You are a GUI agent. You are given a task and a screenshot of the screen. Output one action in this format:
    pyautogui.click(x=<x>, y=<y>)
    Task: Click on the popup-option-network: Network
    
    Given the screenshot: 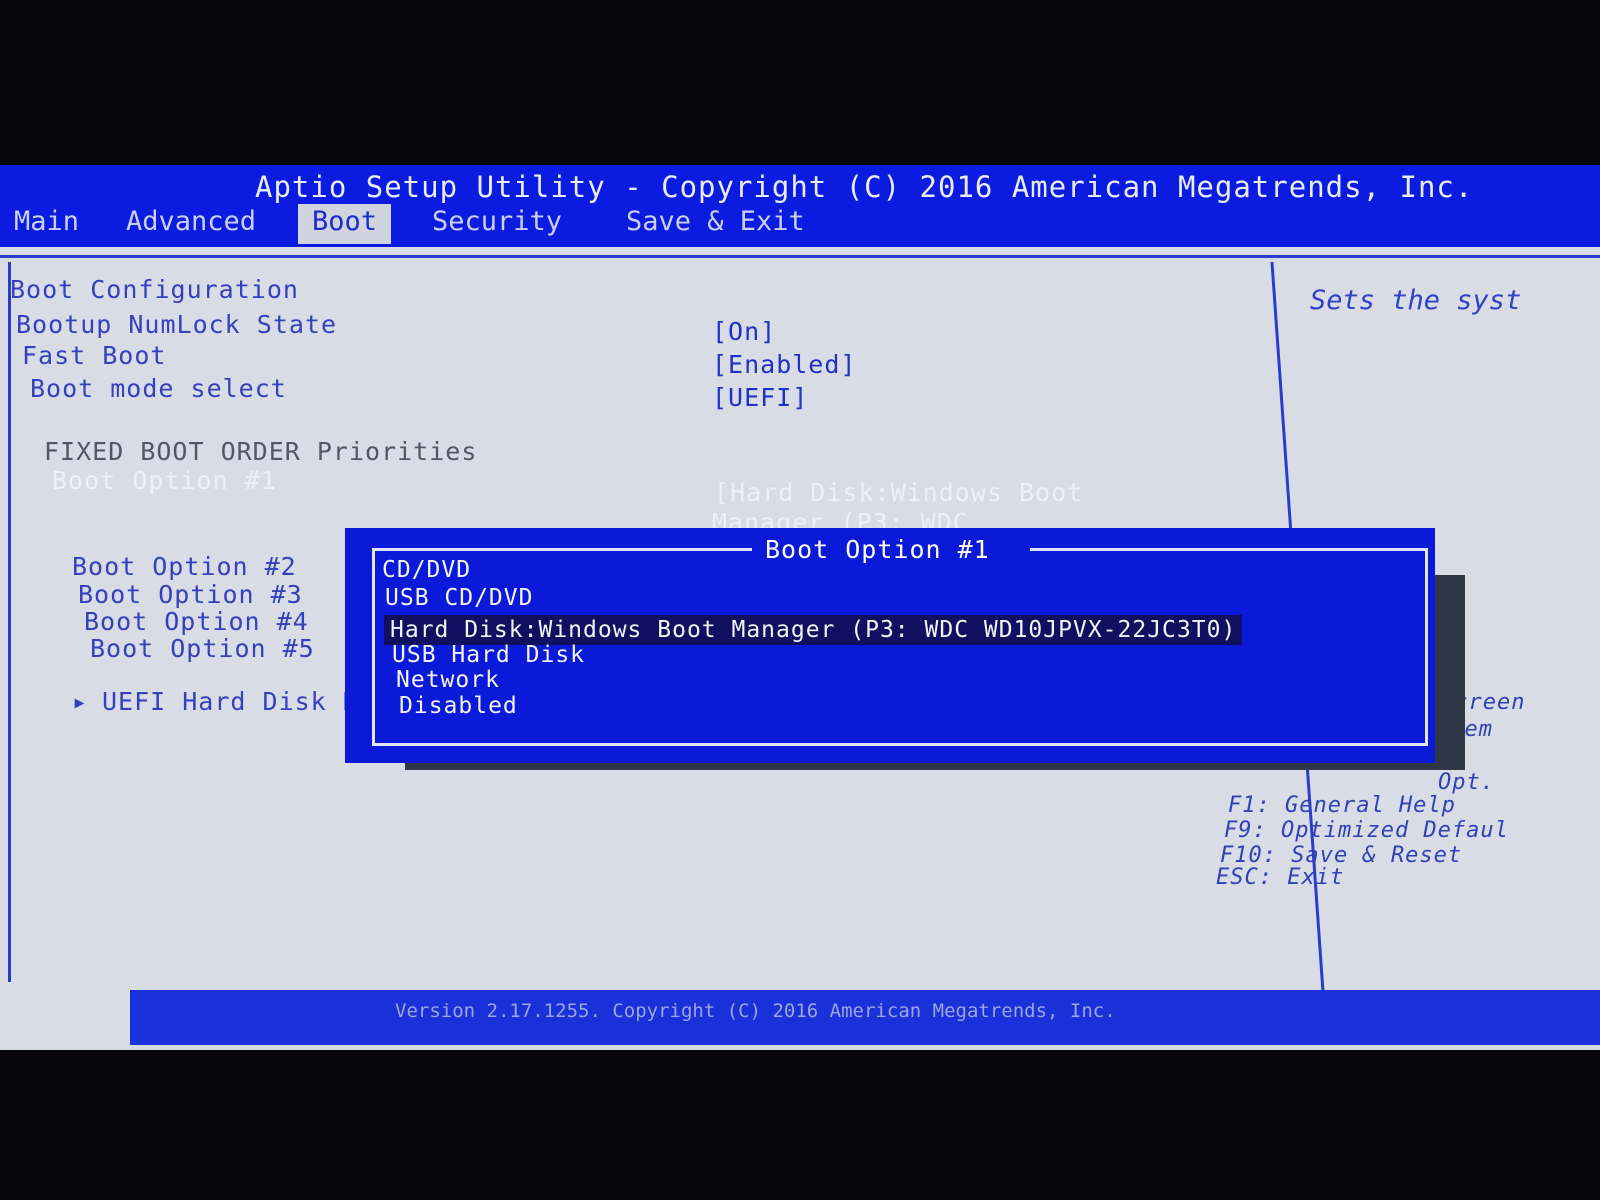 What is the action you would take?
    pyautogui.click(x=448, y=680)
    